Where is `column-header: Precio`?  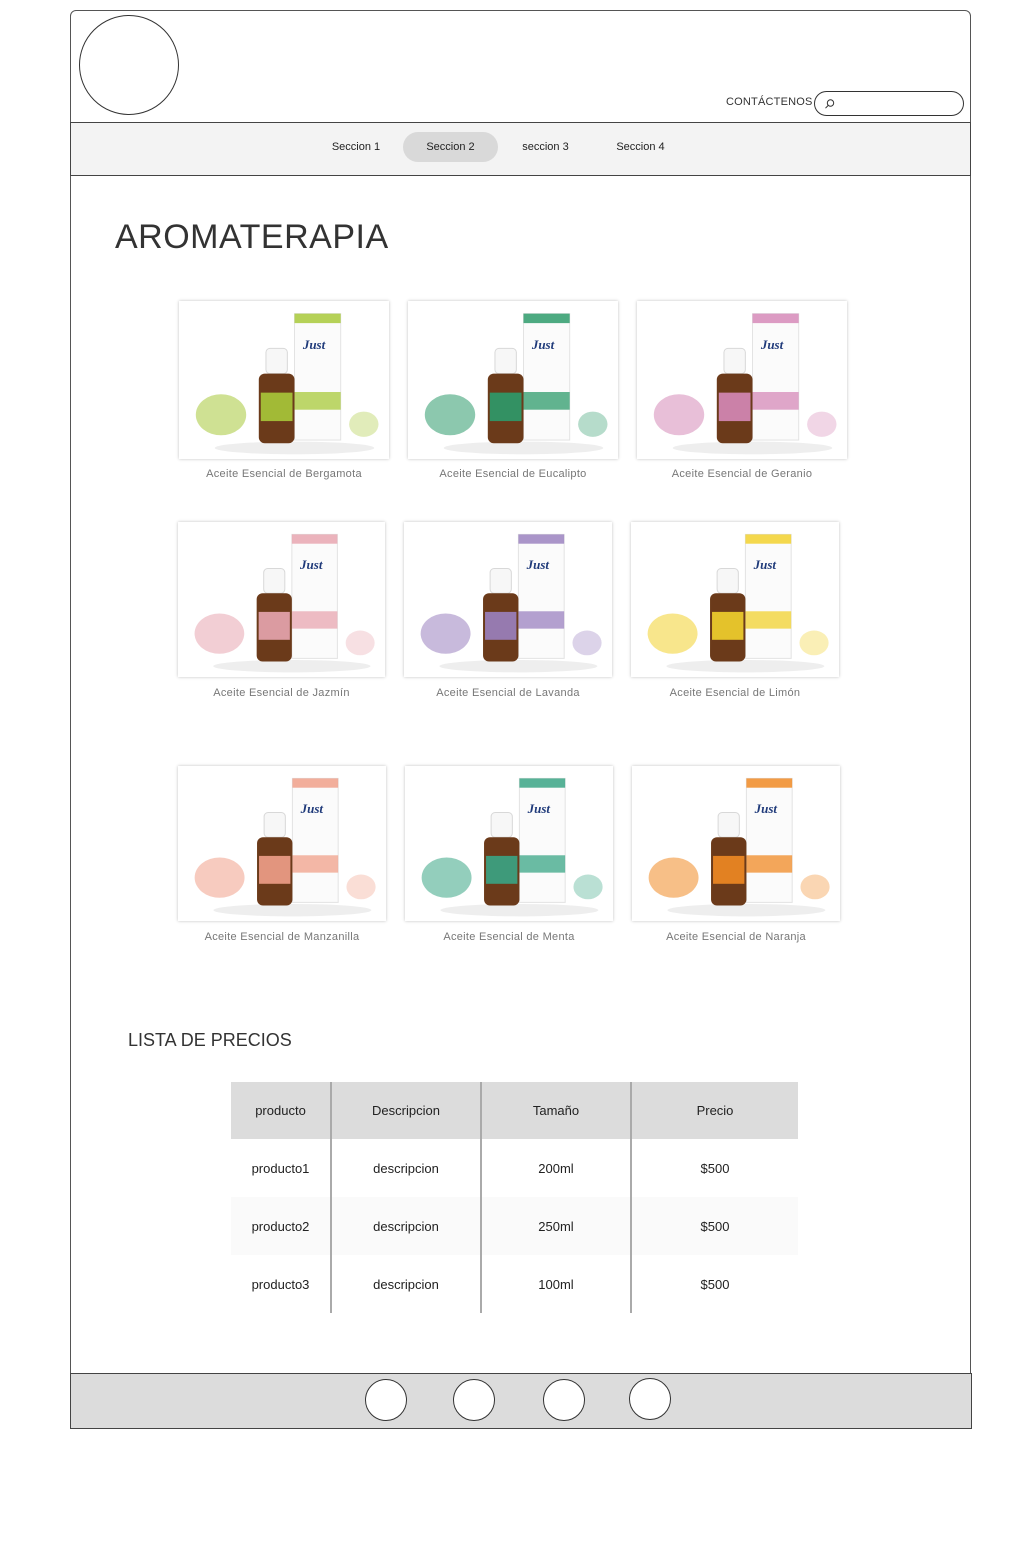 column-header: Precio is located at coordinates (715, 1110).